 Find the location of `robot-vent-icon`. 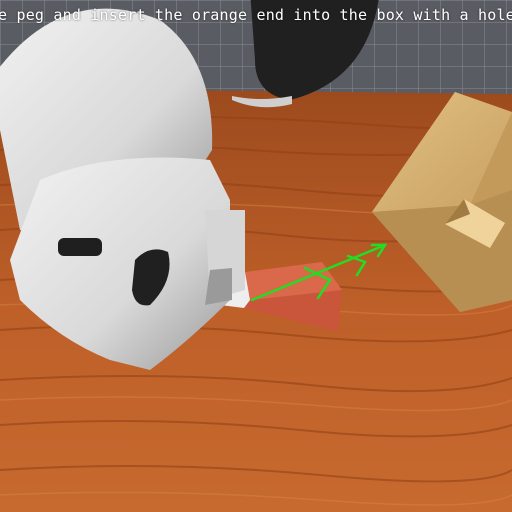

robot-vent-icon is located at coordinates (80, 247).